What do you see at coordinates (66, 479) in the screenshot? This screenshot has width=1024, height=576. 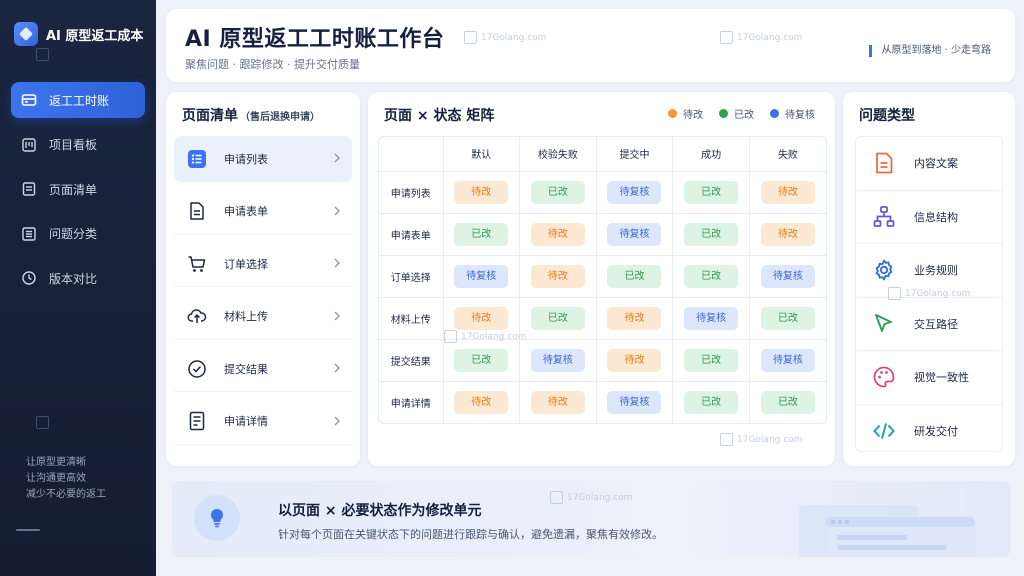 I see `sidebar-footer: 让原型更清晰 让沟通更高效 减少不必要的返工` at bounding box center [66, 479].